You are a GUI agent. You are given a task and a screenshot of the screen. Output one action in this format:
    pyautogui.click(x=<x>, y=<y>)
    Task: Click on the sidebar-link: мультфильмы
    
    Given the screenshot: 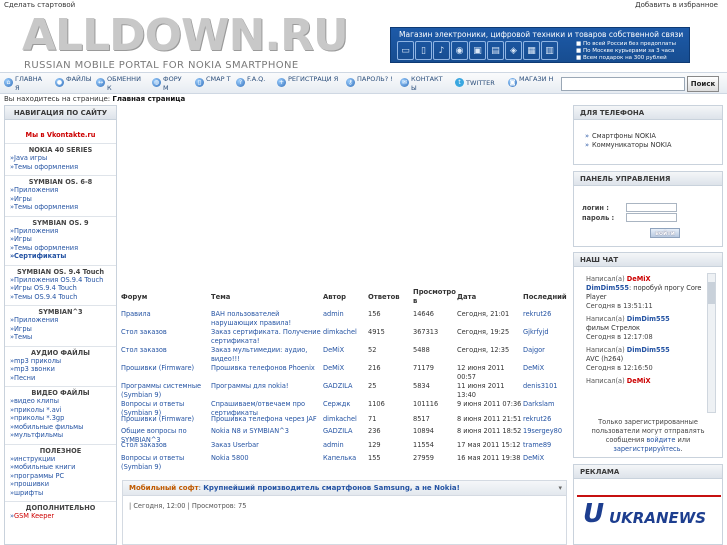 What is the action you would take?
    pyautogui.click(x=60, y=435)
    